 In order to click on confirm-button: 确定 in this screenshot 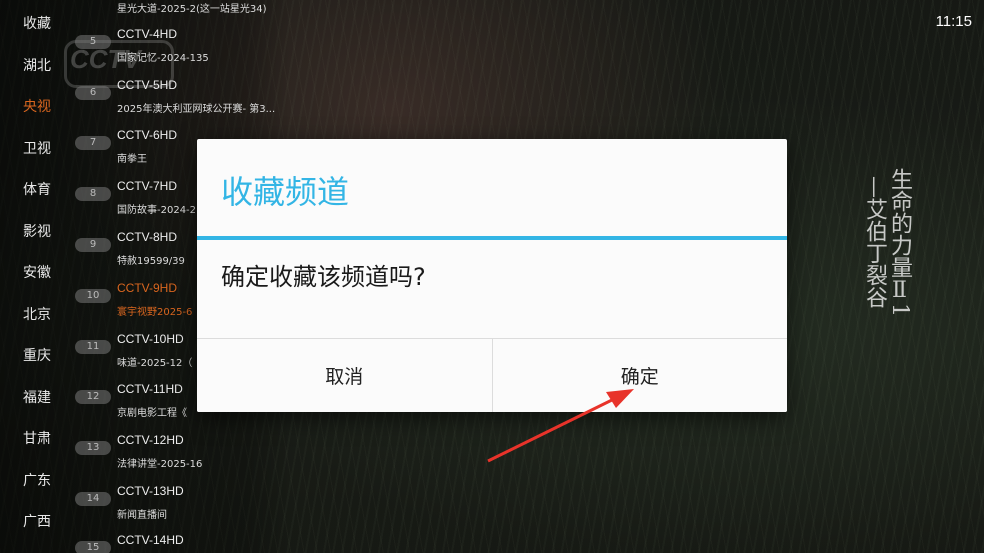, I will do `click(639, 375)`.